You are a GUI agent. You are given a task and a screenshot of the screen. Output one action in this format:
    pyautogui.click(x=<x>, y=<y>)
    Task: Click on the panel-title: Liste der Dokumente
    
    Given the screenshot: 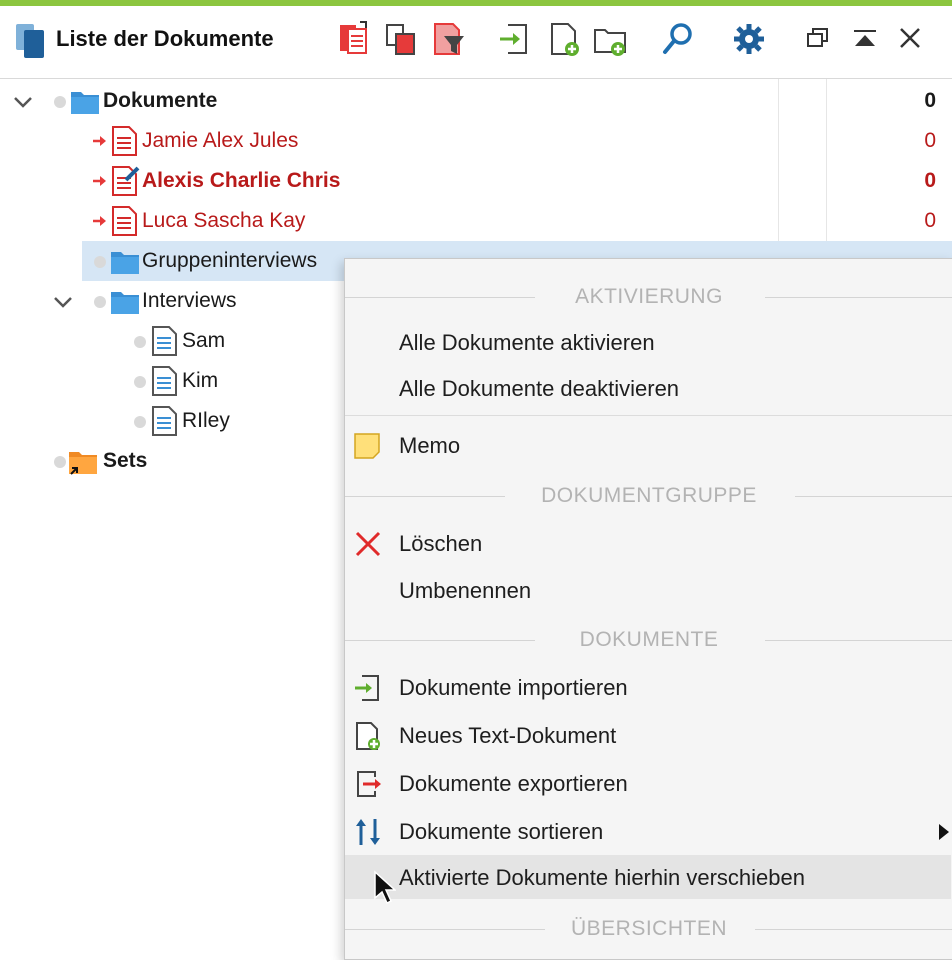 What is the action you would take?
    pyautogui.click(x=165, y=38)
    